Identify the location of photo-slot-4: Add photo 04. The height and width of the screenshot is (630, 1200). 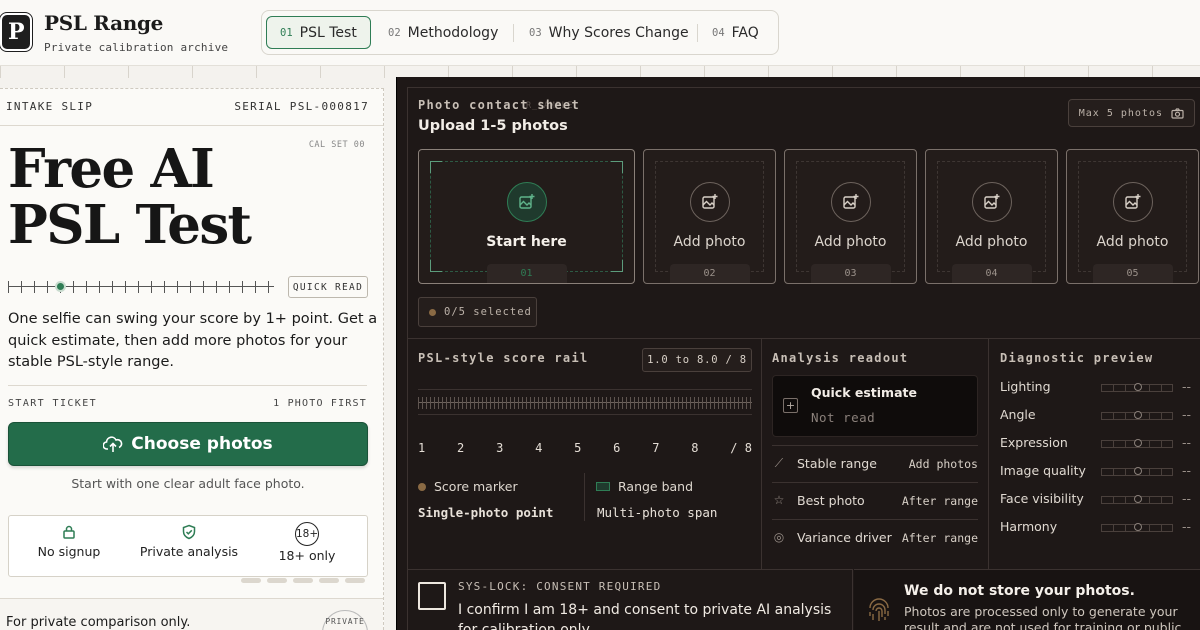
(991, 216).